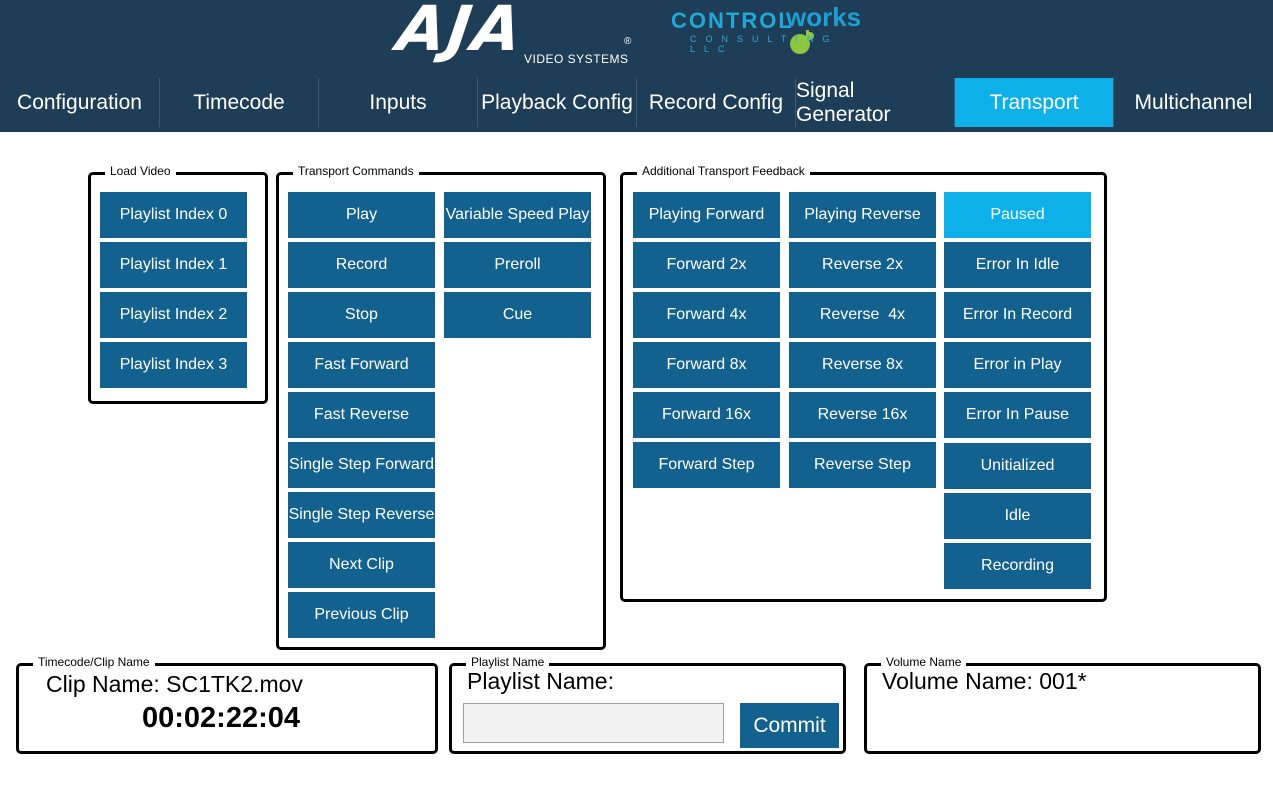 The height and width of the screenshot is (792, 1273). I want to click on controlworks-logo: CONTROL works CONSULTING LLC, so click(775, 32).